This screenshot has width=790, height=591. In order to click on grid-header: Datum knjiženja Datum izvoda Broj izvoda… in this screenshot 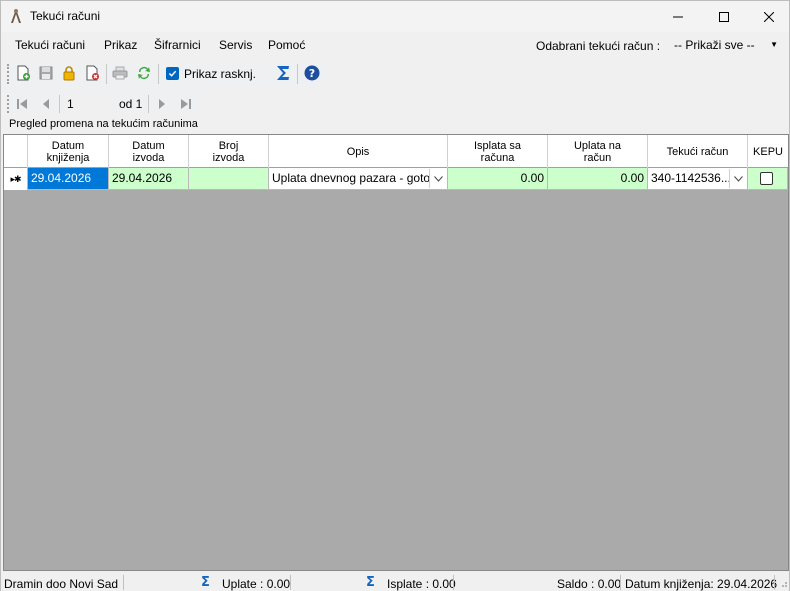, I will do `click(396, 151)`.